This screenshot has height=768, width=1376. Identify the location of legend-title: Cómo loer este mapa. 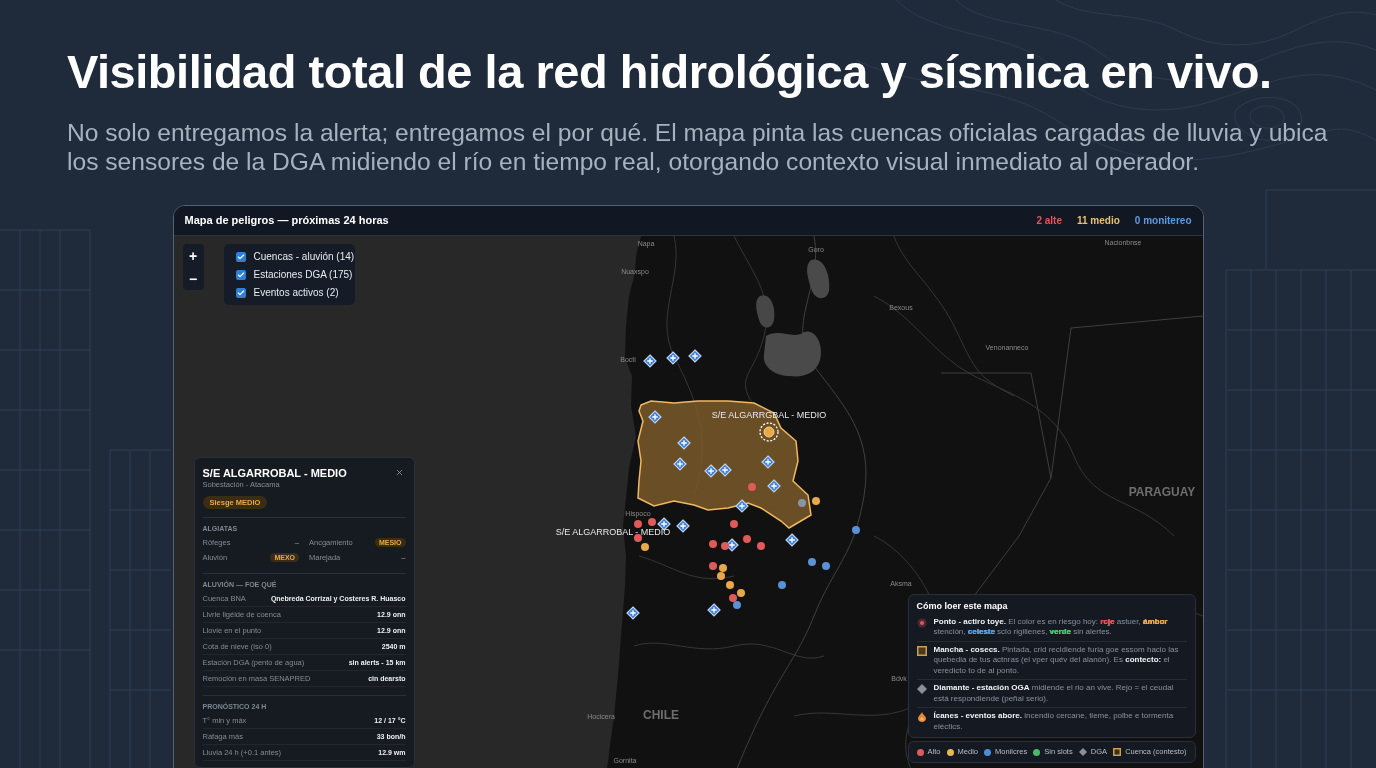
(962, 605).